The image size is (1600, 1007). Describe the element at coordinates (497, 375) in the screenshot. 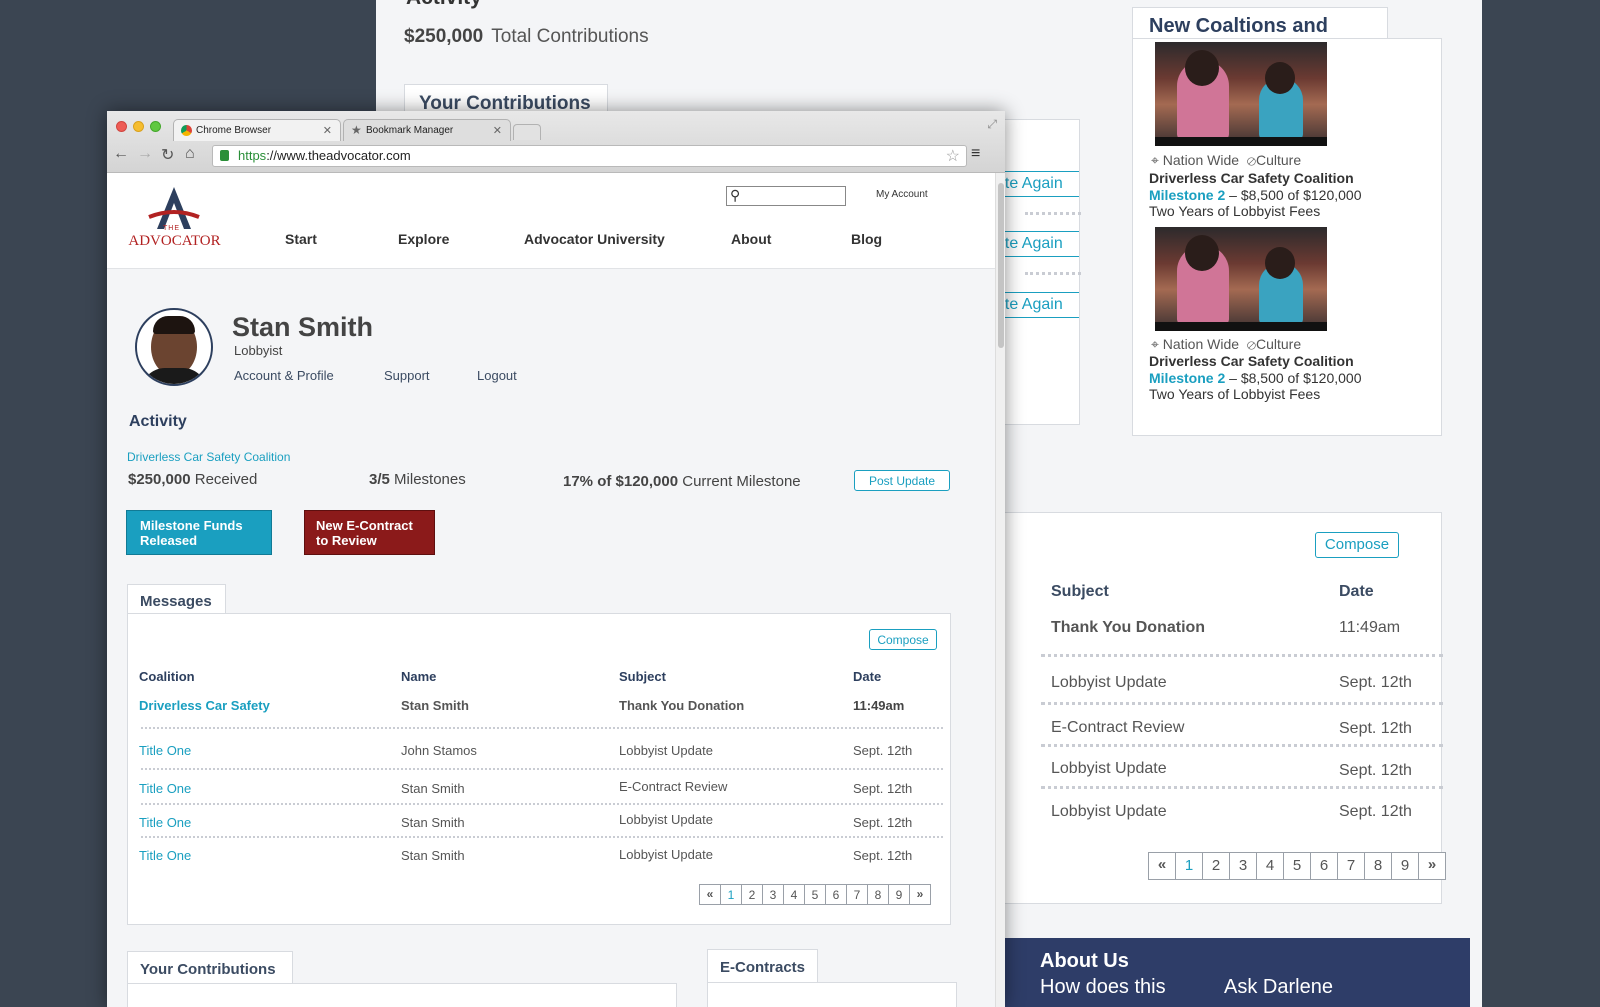

I see `logout-link: Logout` at that location.